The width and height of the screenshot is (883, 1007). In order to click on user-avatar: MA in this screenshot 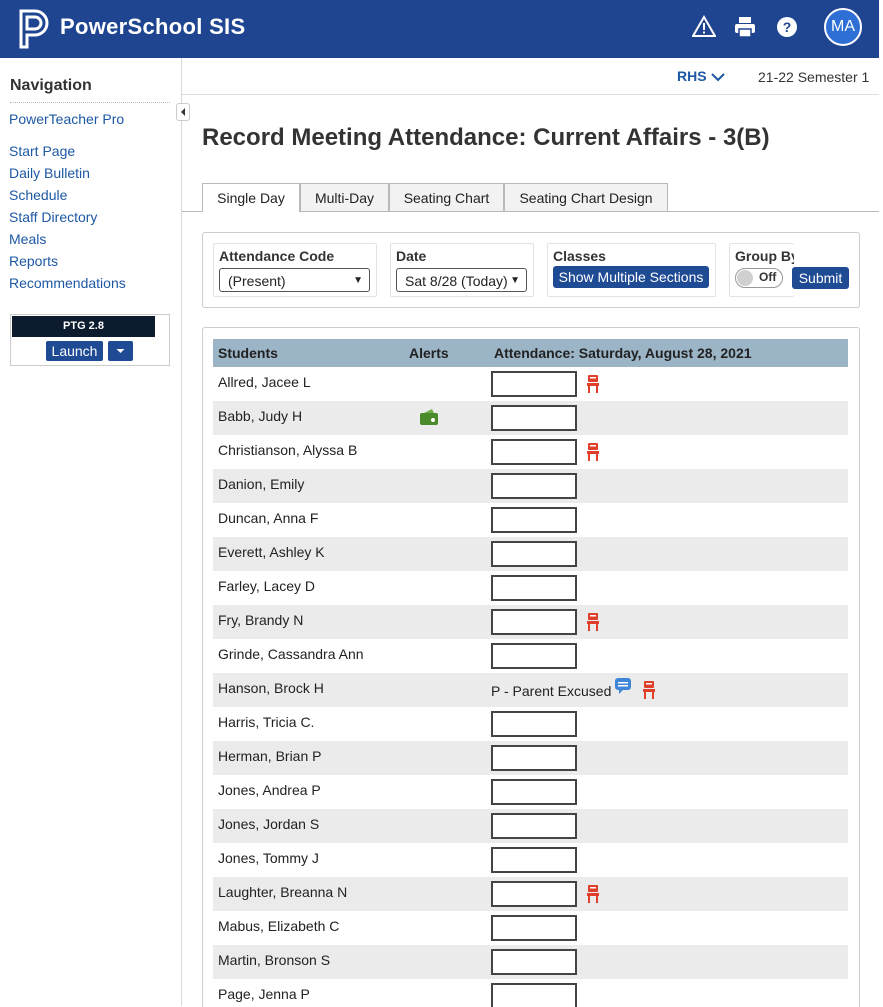, I will do `click(843, 27)`.